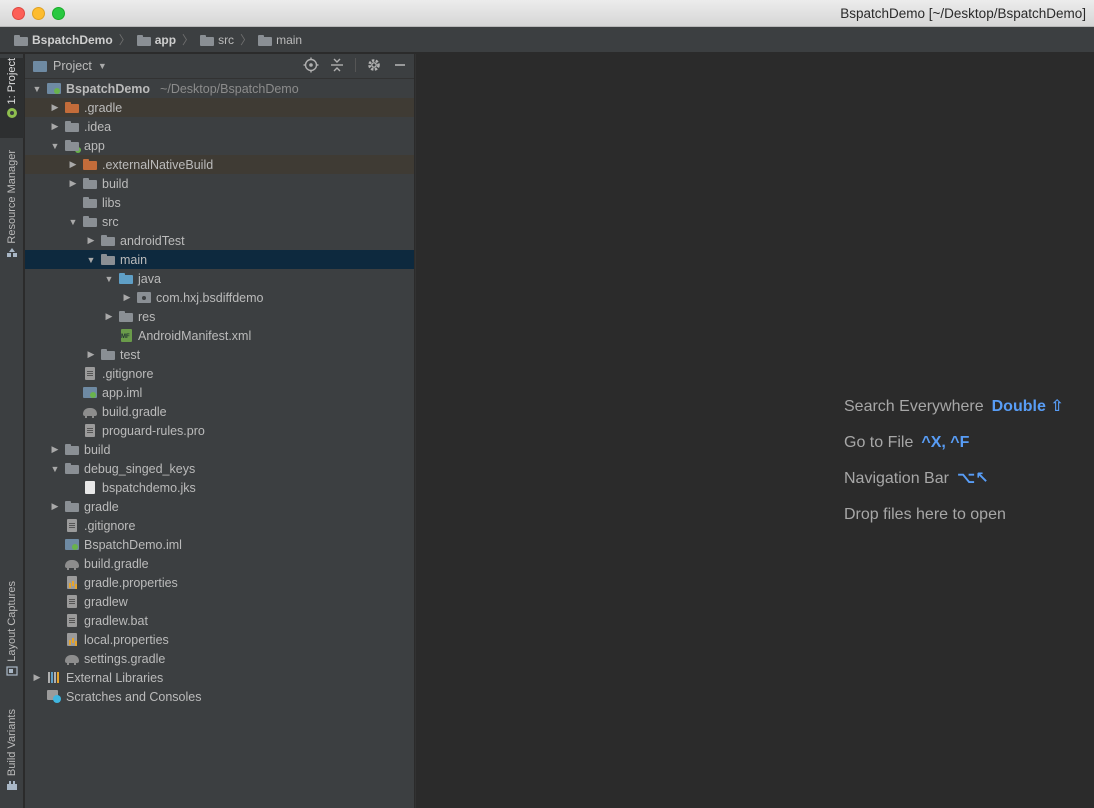 The width and height of the screenshot is (1094, 808). I want to click on tree-row: bspatchdemo.jks, so click(219, 487).